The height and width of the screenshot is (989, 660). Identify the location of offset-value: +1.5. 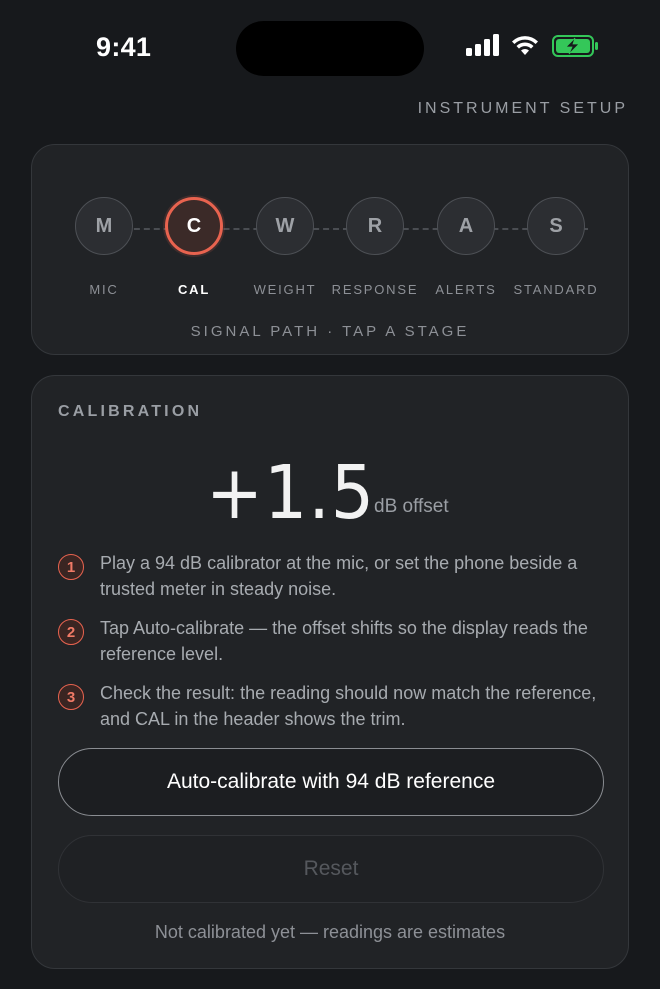
(291, 493).